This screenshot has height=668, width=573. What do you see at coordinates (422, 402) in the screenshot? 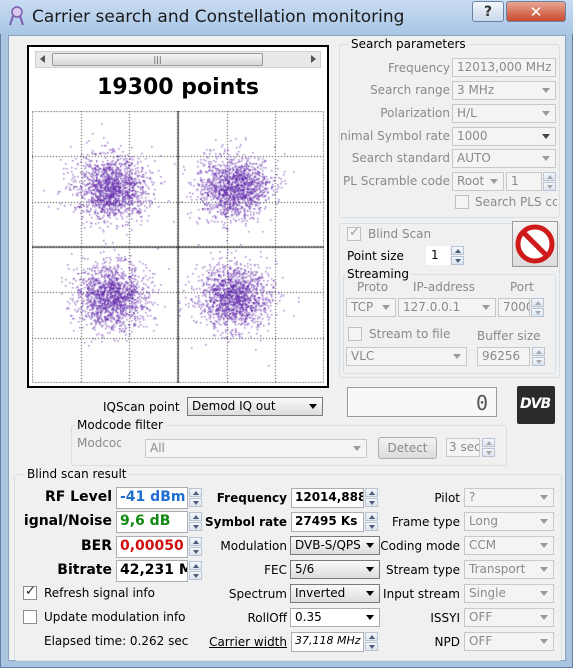
I see `packet-counter: 0` at bounding box center [422, 402].